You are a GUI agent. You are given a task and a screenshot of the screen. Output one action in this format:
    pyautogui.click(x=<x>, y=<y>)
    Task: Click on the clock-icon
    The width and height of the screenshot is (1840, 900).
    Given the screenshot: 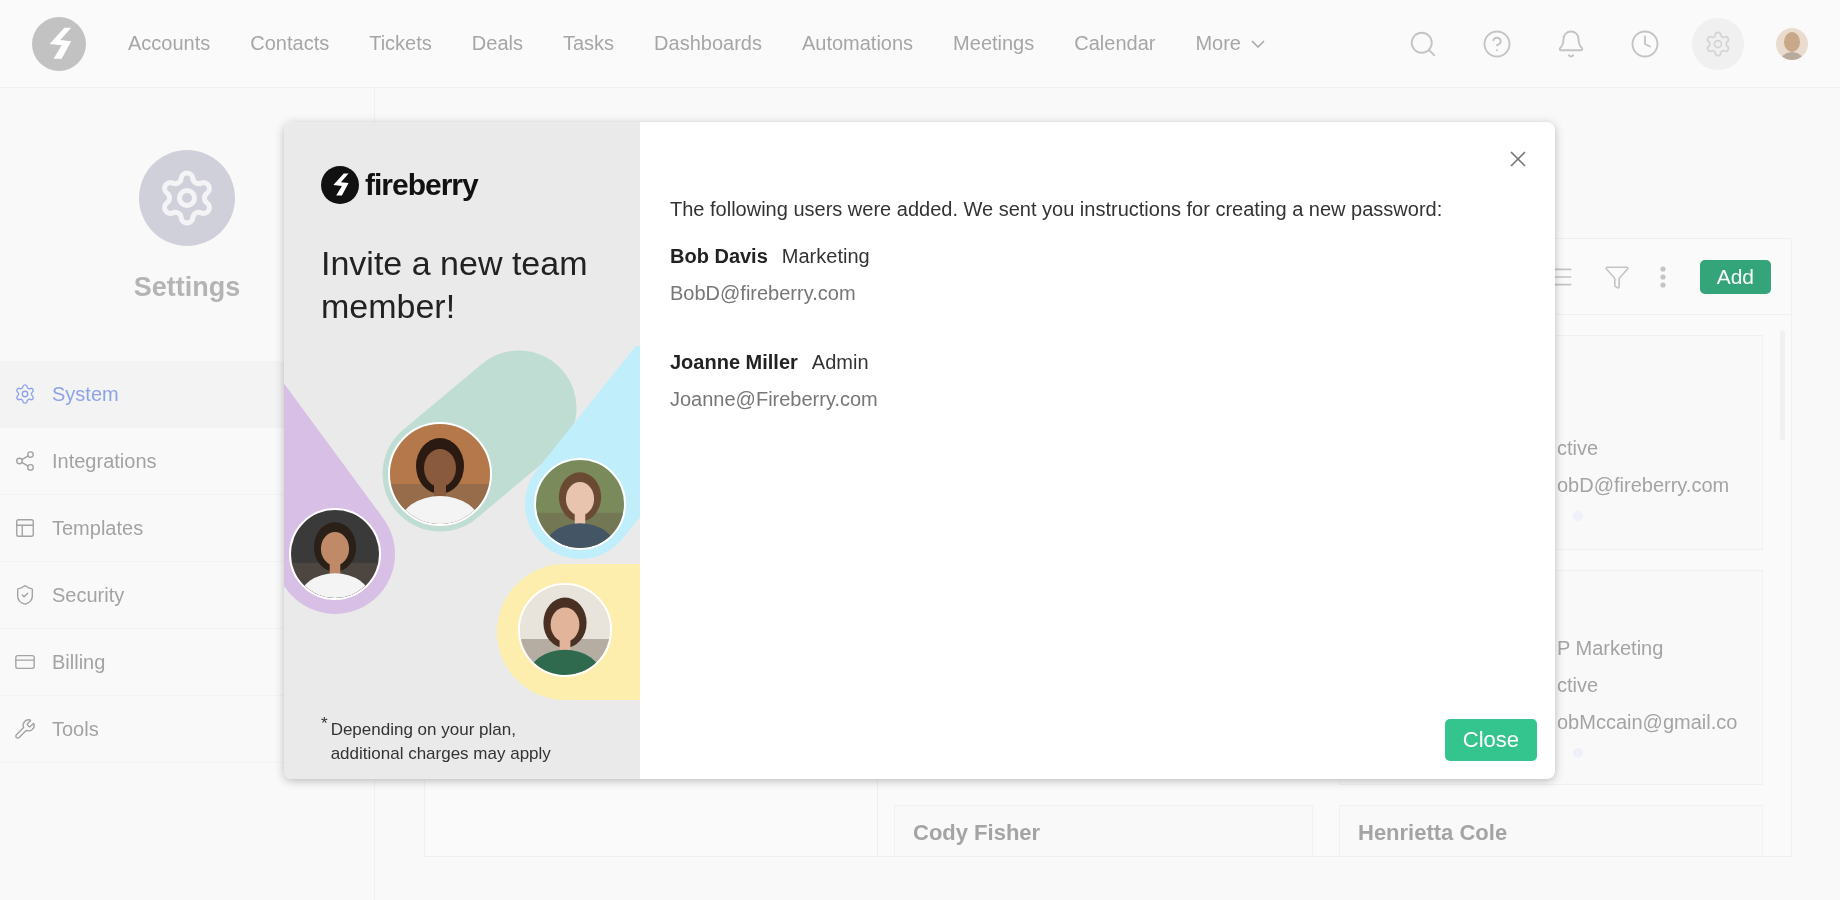 What is the action you would take?
    pyautogui.click(x=1645, y=43)
    